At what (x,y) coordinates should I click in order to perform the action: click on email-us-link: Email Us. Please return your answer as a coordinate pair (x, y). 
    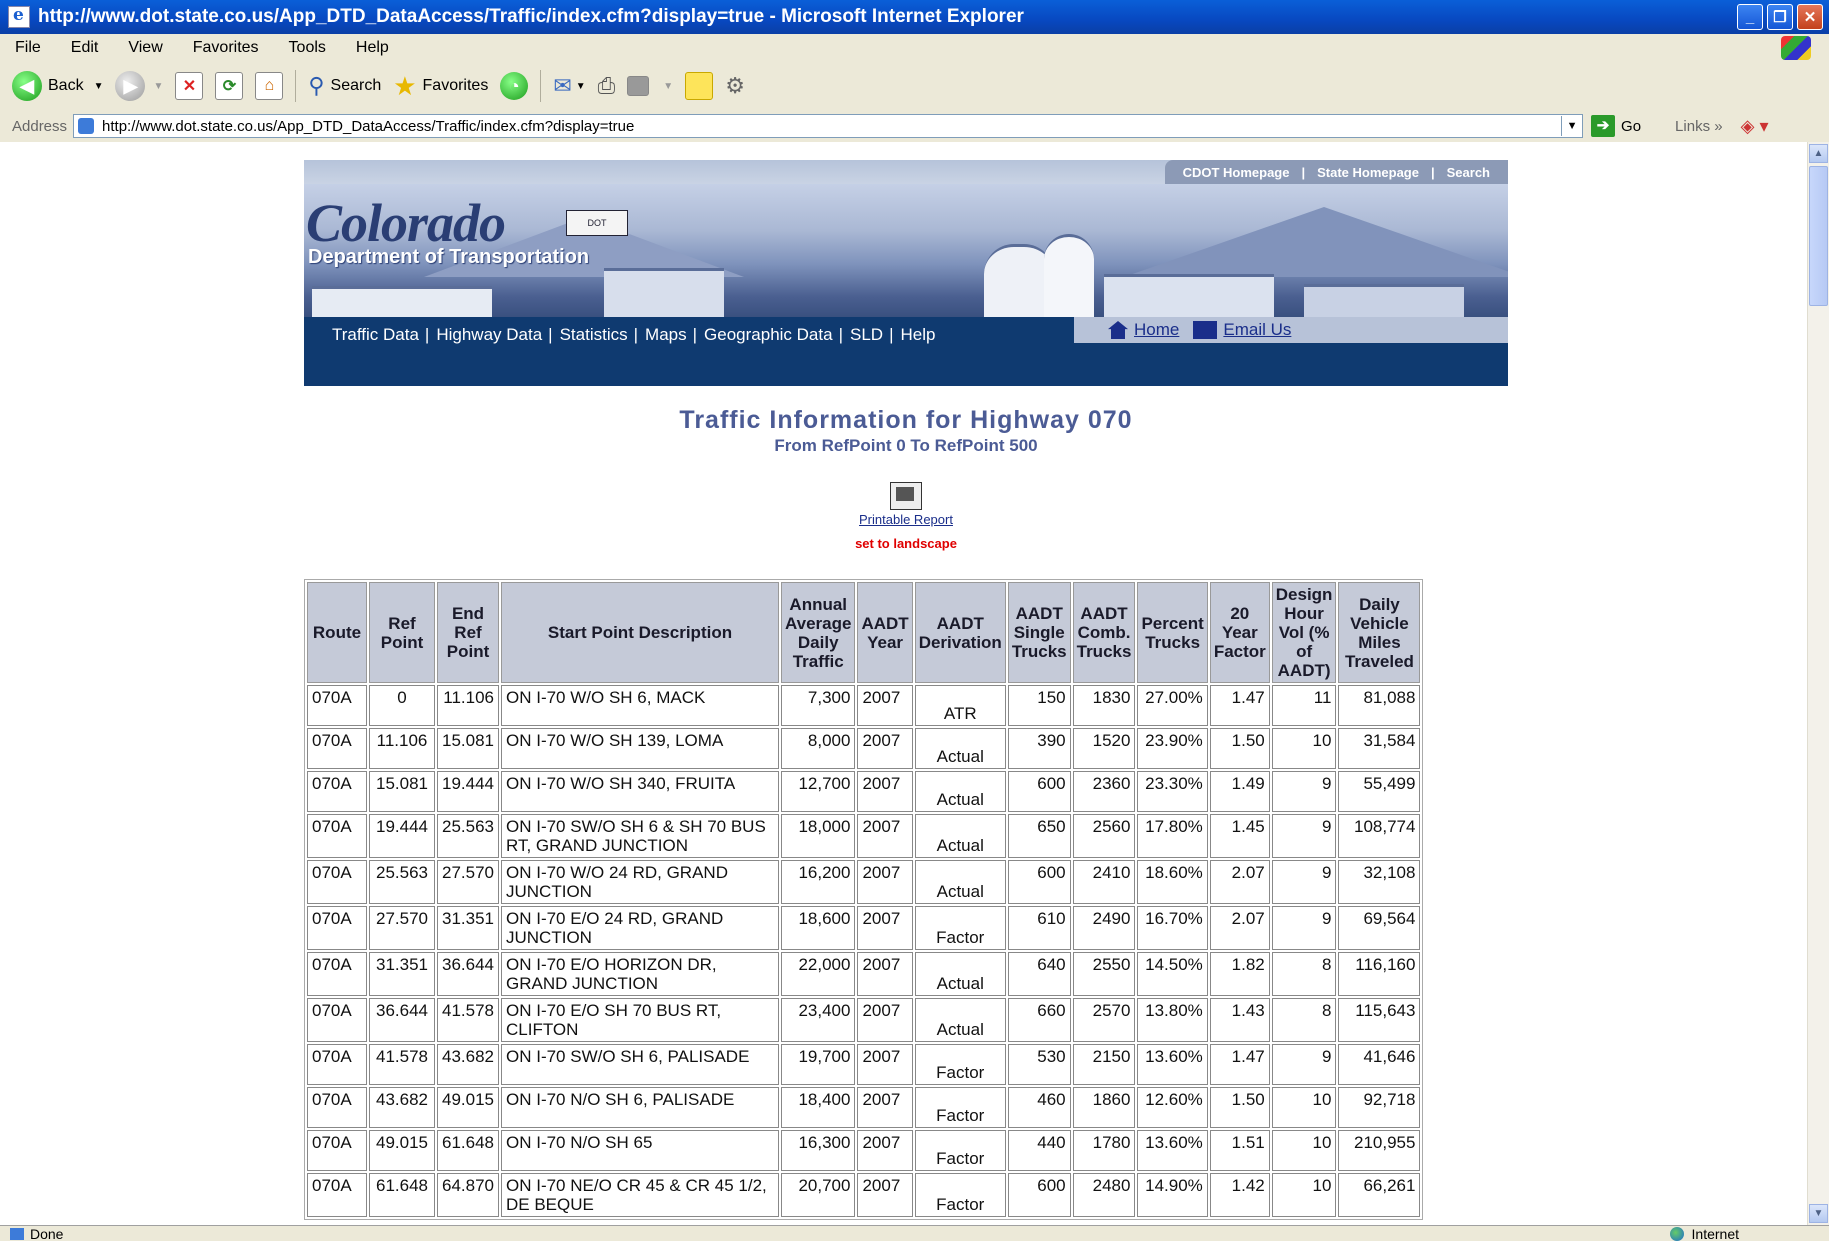
    Looking at the image, I should click on (1257, 330).